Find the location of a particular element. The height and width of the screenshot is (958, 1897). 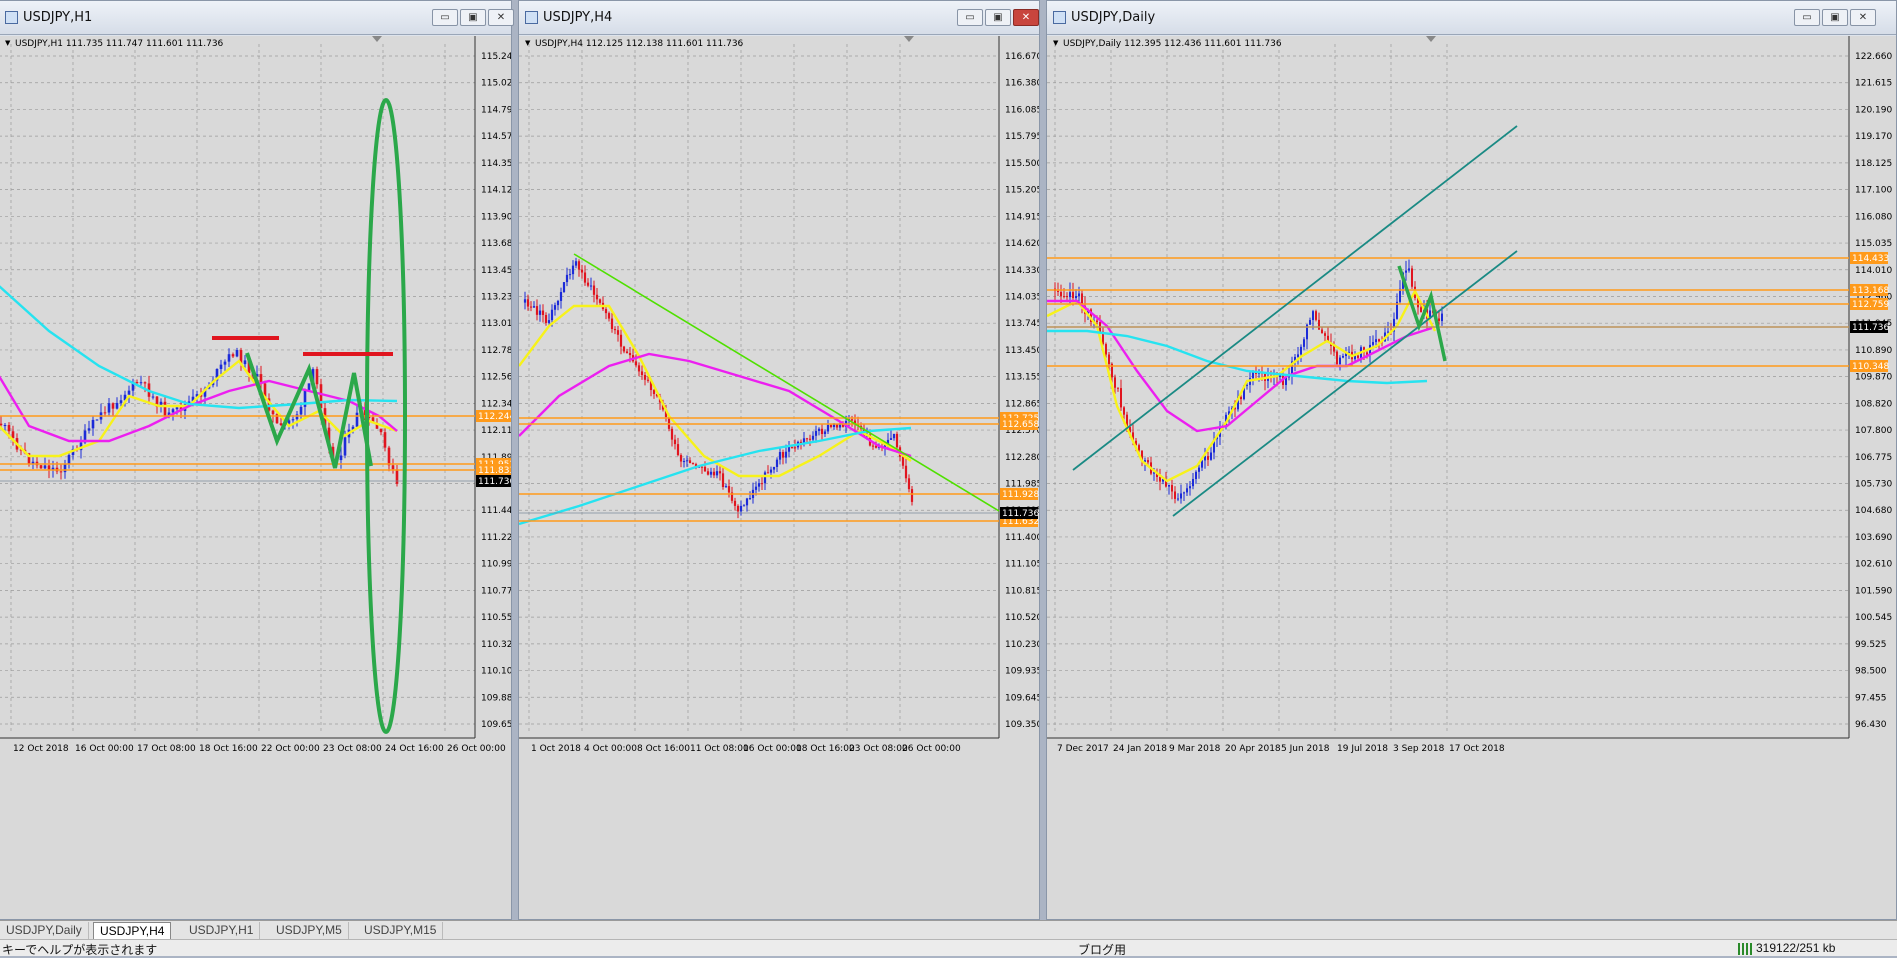

window-titlebar-h4: USDJPY,H4 ▭ ▣ ✕ is located at coordinates (779, 18).